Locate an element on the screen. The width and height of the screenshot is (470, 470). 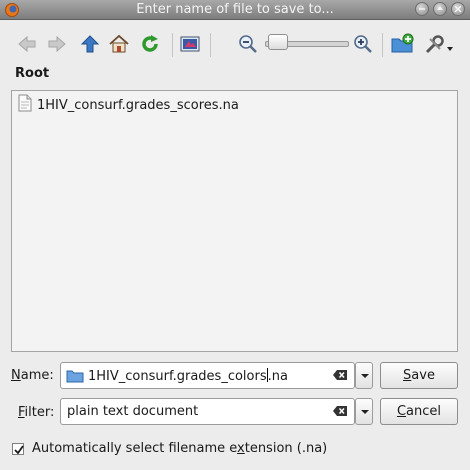
filename-input: 1HIV_consurf.grades_colors.na is located at coordinates (207, 375).